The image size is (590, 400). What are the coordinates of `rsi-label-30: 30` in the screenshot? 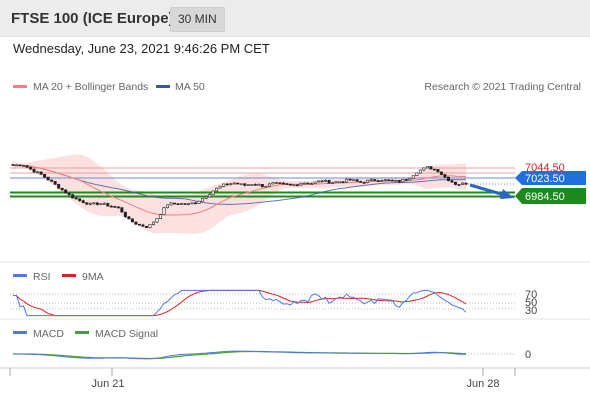 It's located at (531, 311).